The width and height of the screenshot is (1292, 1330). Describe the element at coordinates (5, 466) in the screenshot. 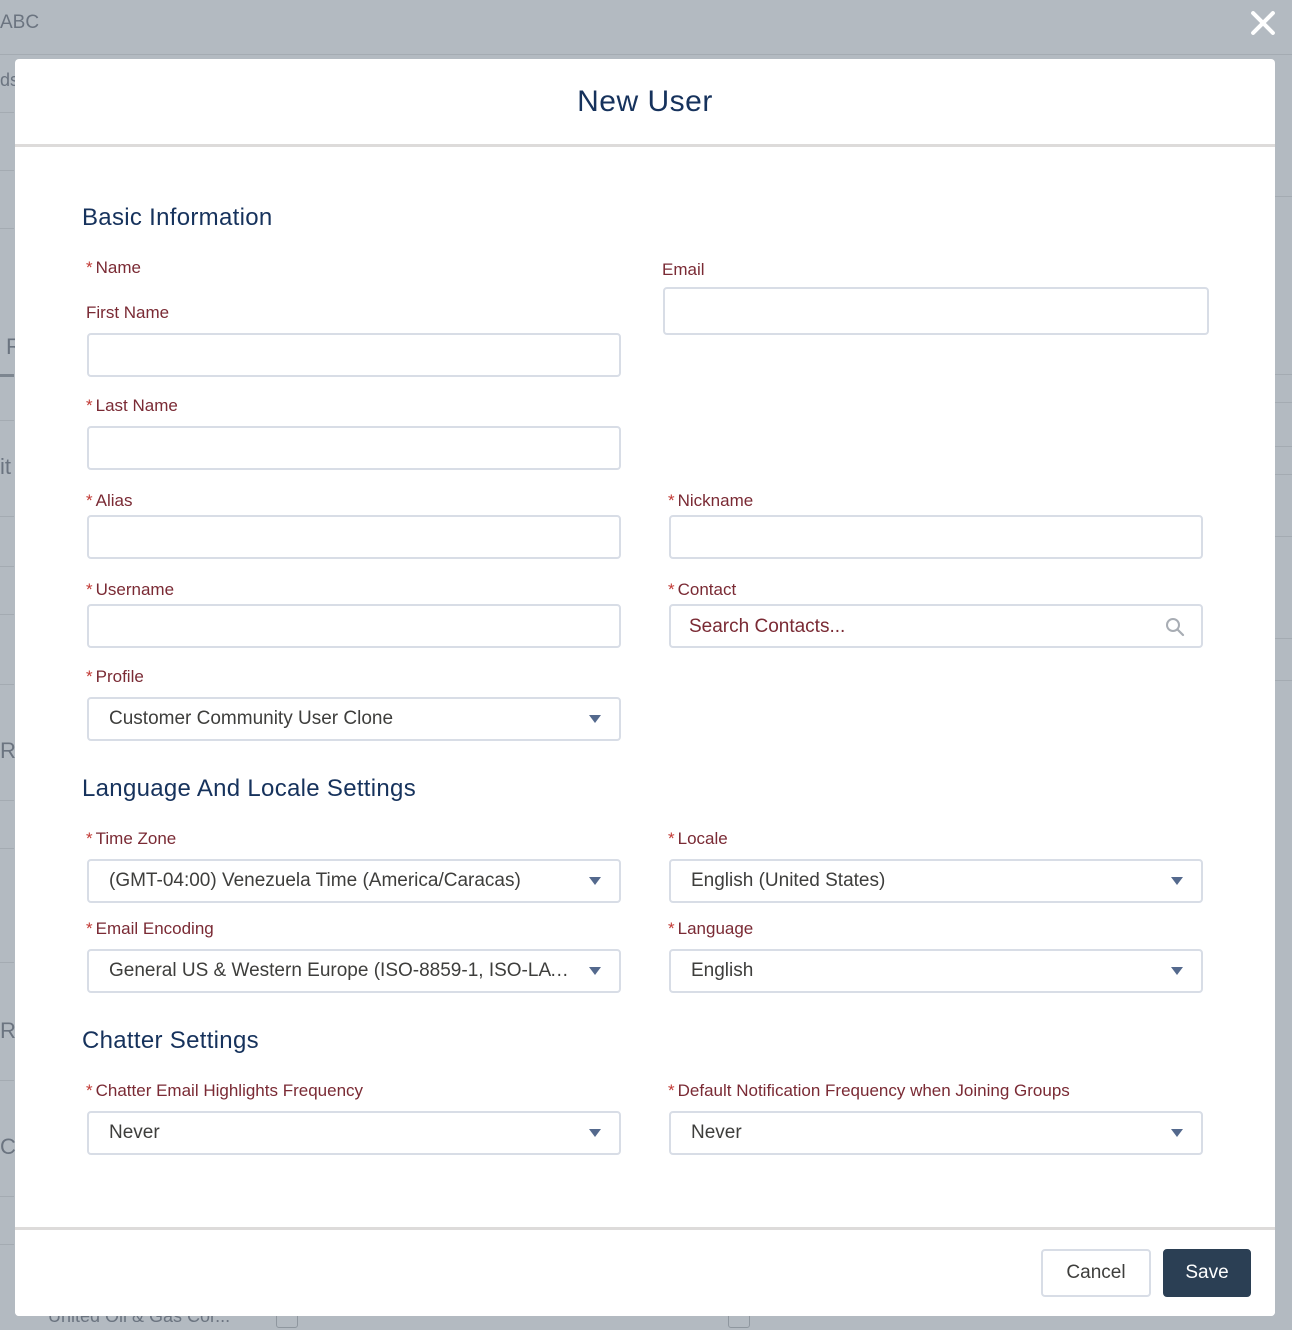

I see `background-fragment: it` at that location.